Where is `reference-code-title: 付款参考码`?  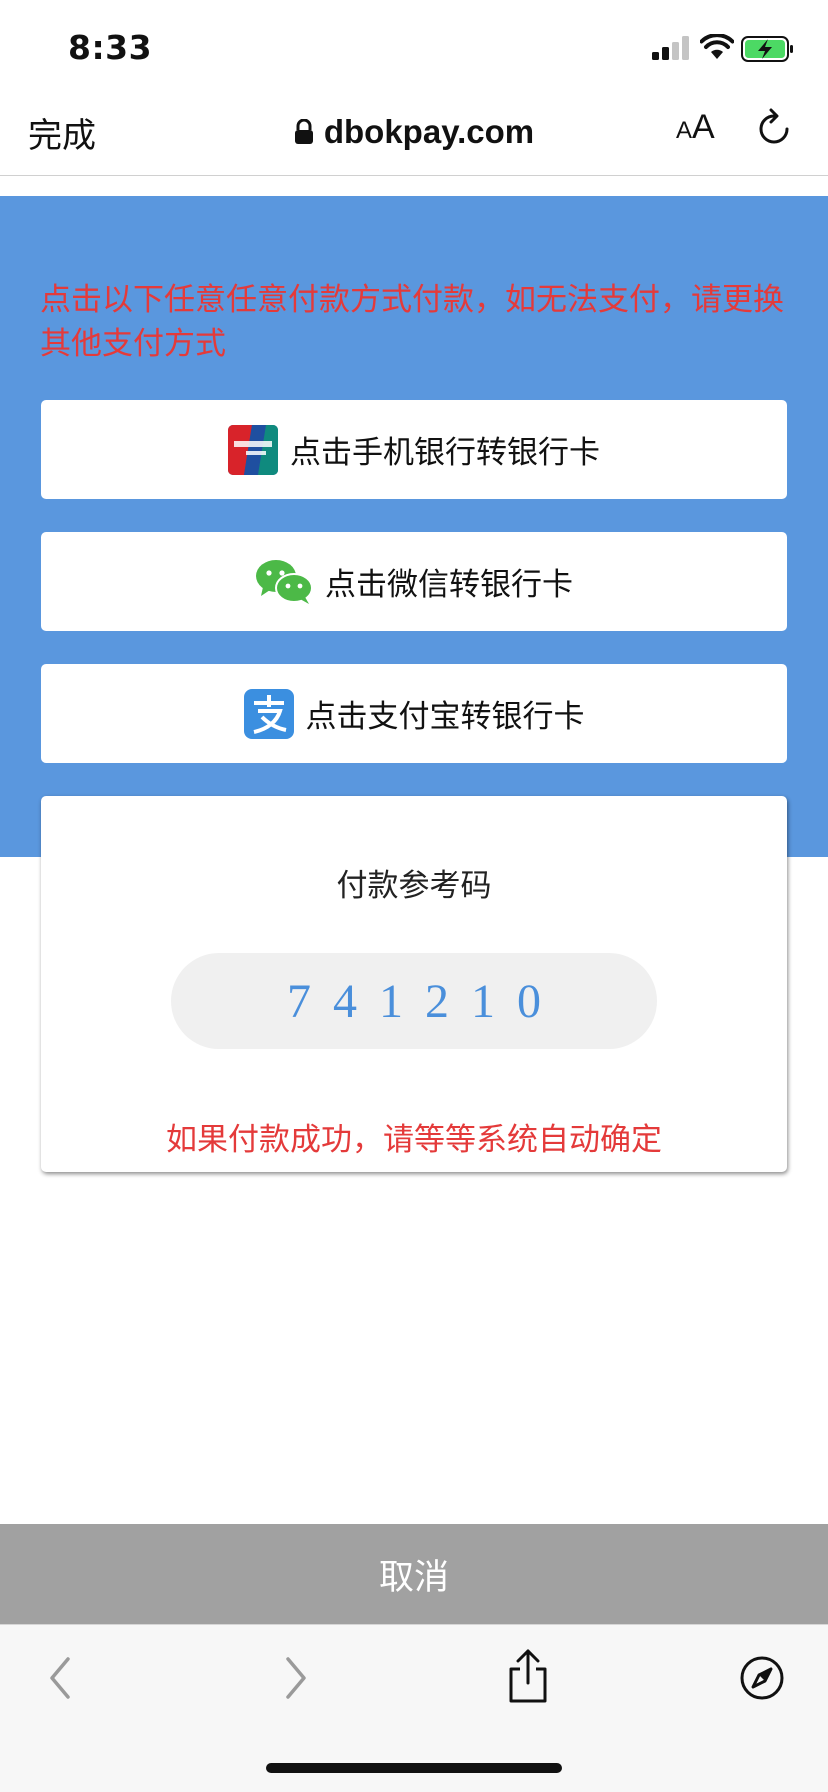 reference-code-title: 付款参考码 is located at coordinates (414, 886).